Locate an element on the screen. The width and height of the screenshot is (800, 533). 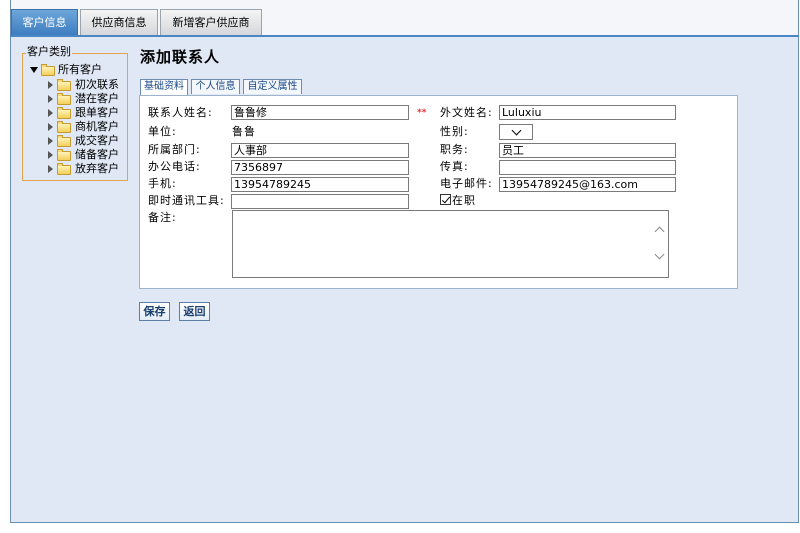
page-title: 添加联系人 is located at coordinates (180, 57).